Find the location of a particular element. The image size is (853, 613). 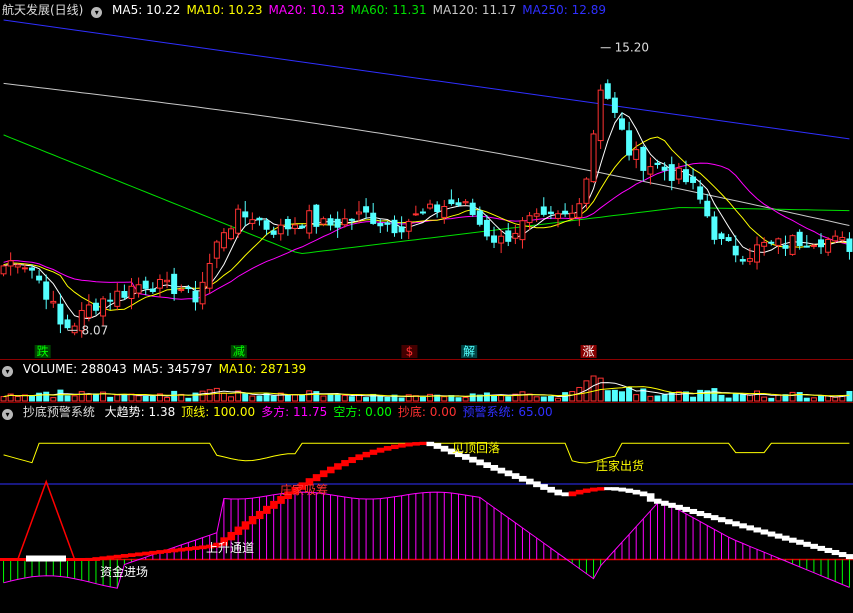

event-marker: 涨 is located at coordinates (589, 351).